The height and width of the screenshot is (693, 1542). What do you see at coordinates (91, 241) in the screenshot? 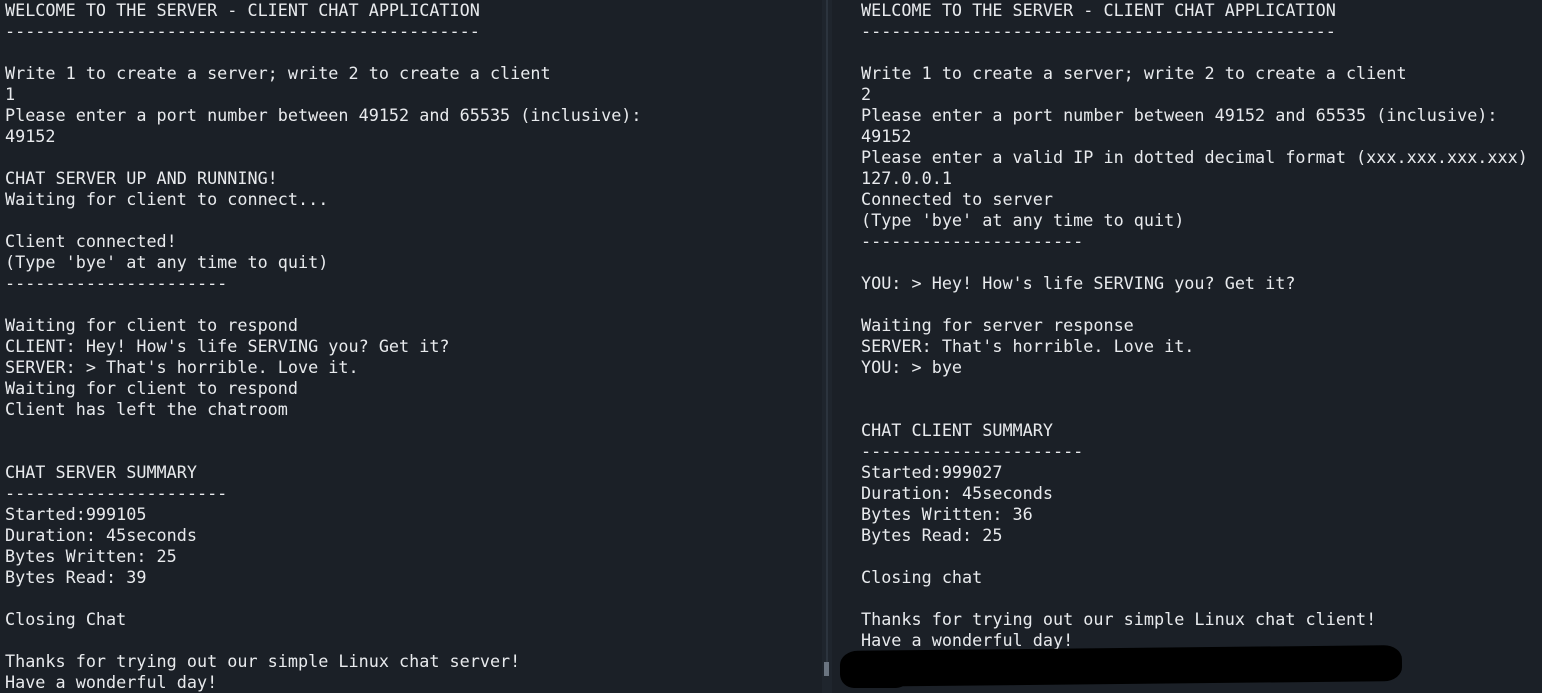
I see `terminal-line: Client connected!` at bounding box center [91, 241].